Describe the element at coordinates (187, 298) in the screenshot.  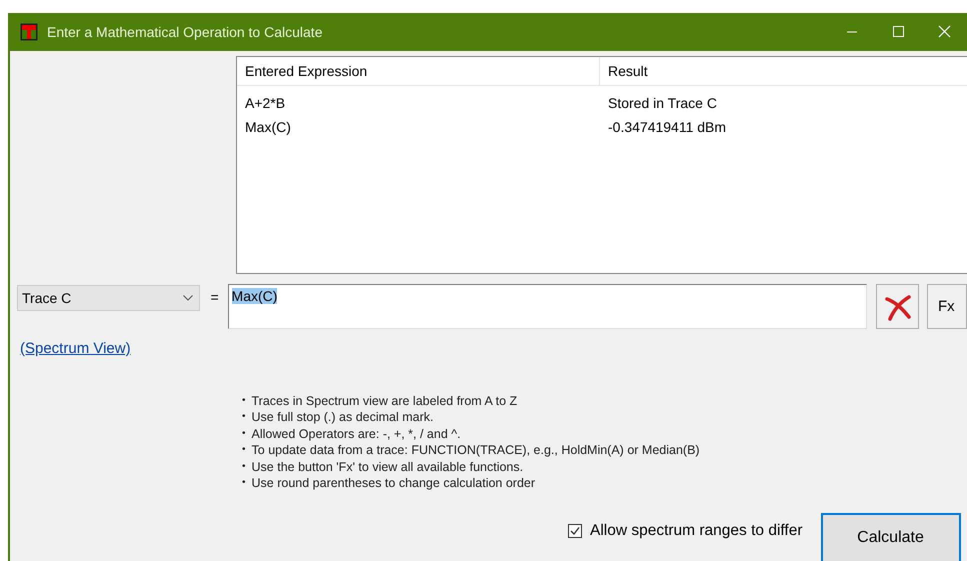
I see `chevron-icon` at that location.